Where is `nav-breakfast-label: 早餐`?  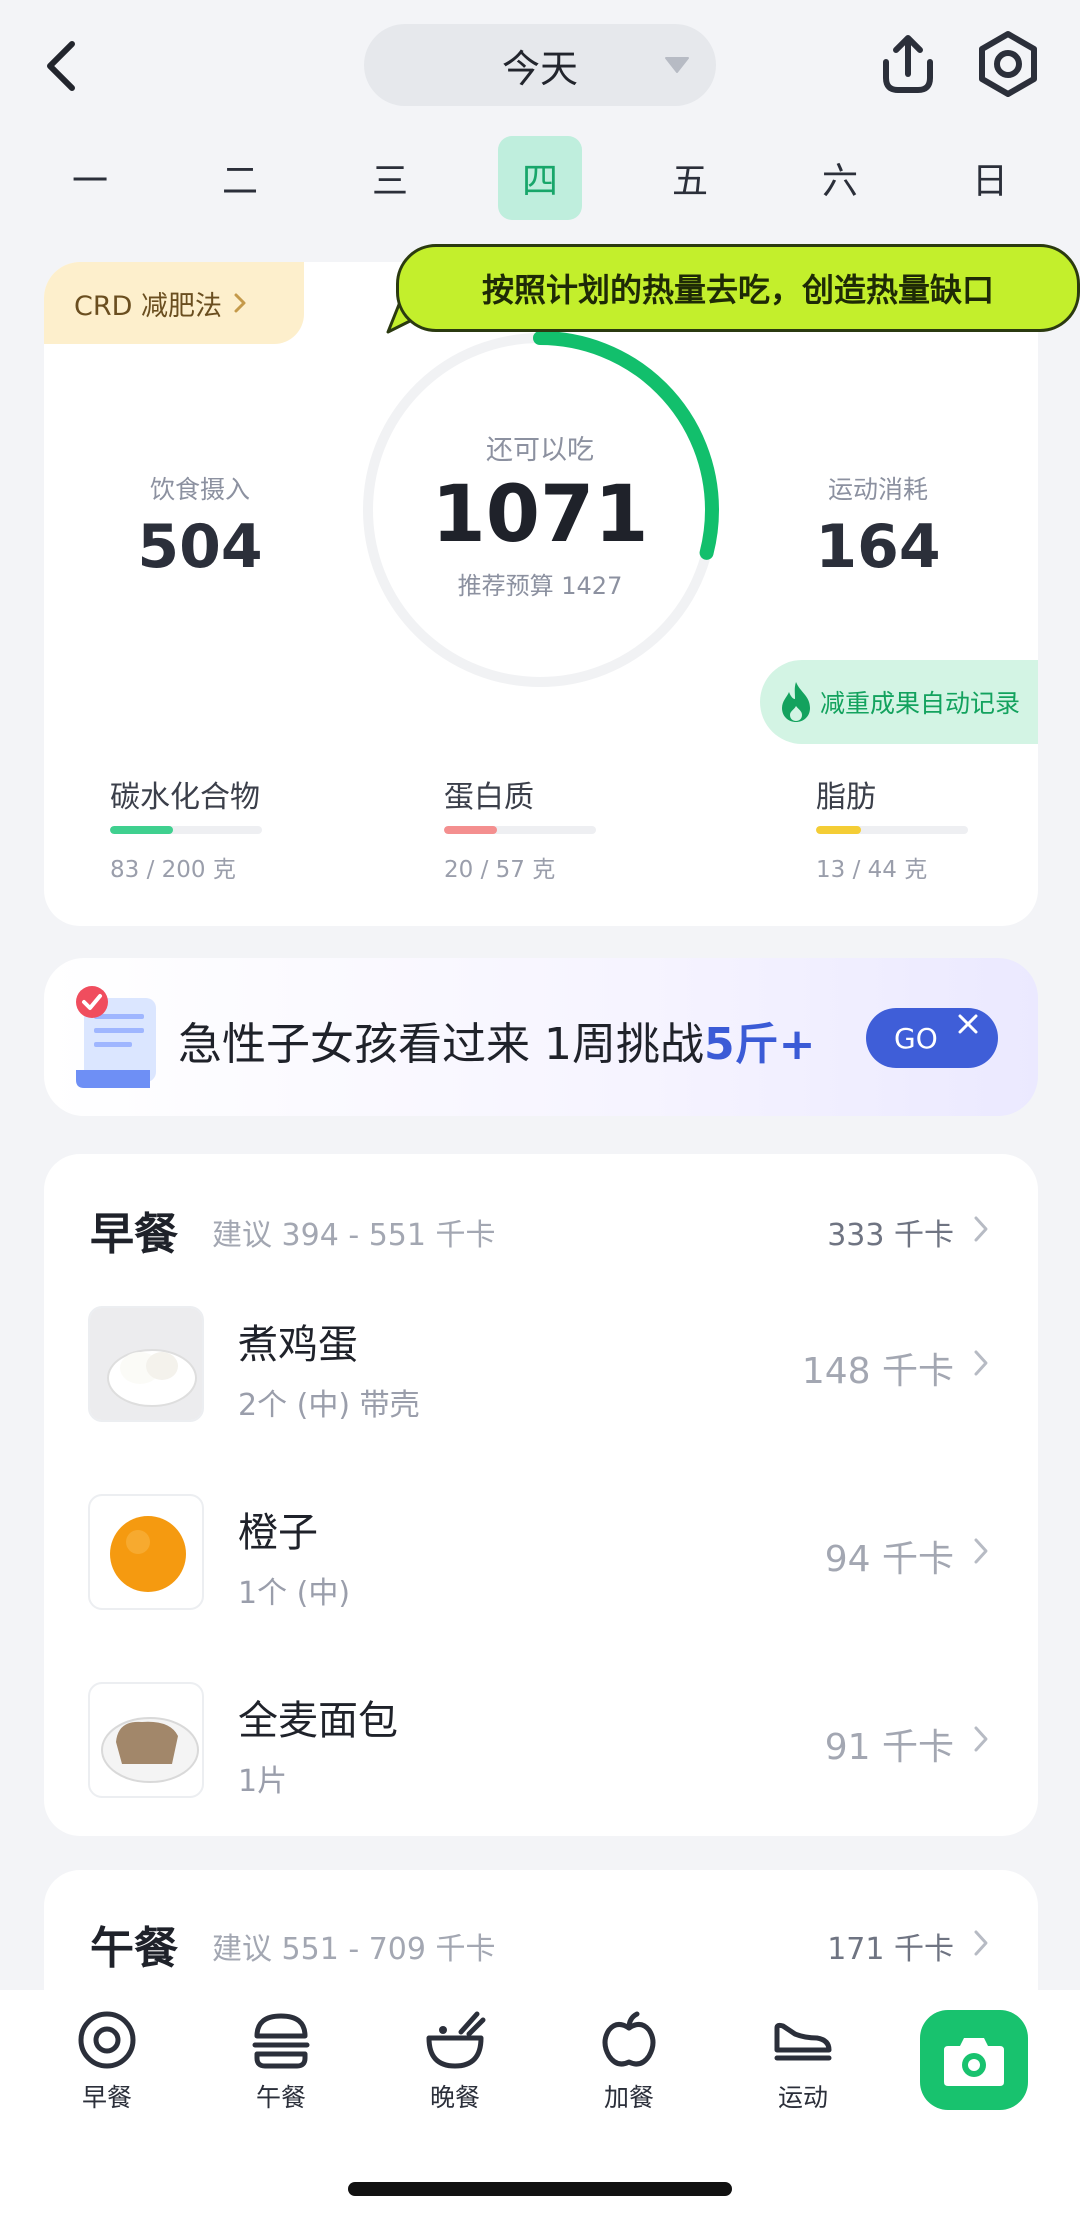 nav-breakfast-label: 早餐 is located at coordinates (106, 2097).